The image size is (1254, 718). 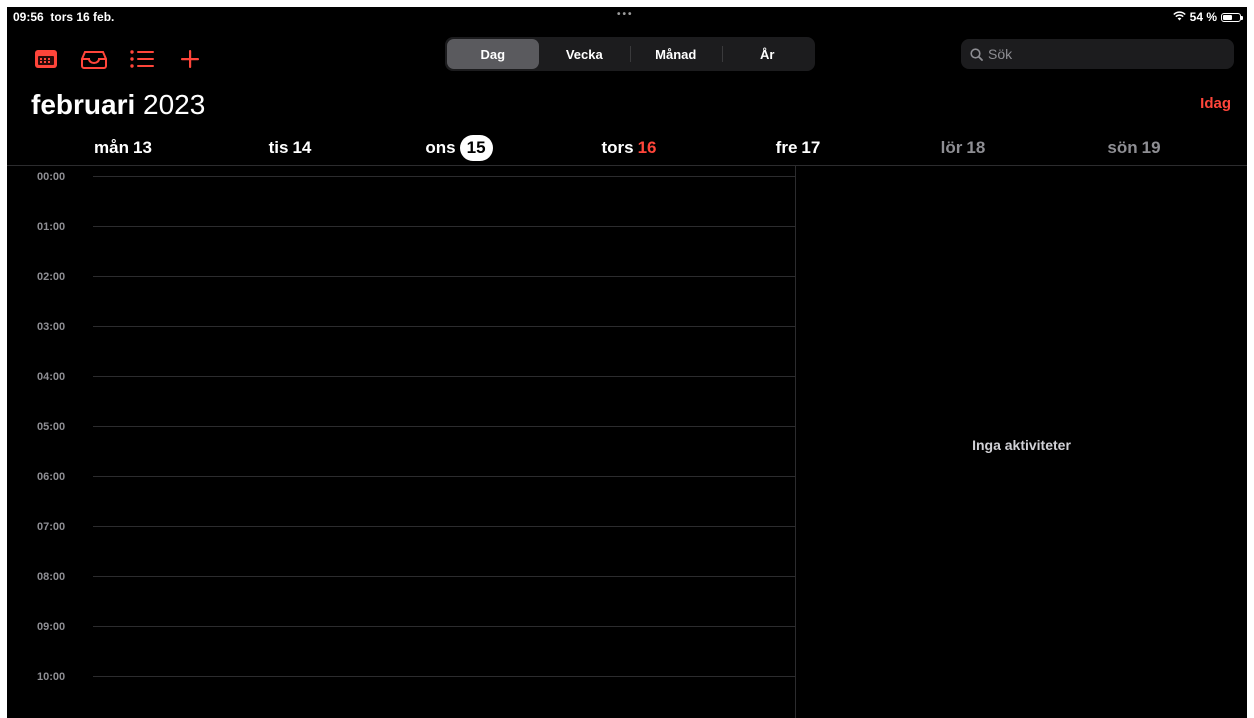 What do you see at coordinates (278, 147) in the screenshot?
I see `day-name: tis` at bounding box center [278, 147].